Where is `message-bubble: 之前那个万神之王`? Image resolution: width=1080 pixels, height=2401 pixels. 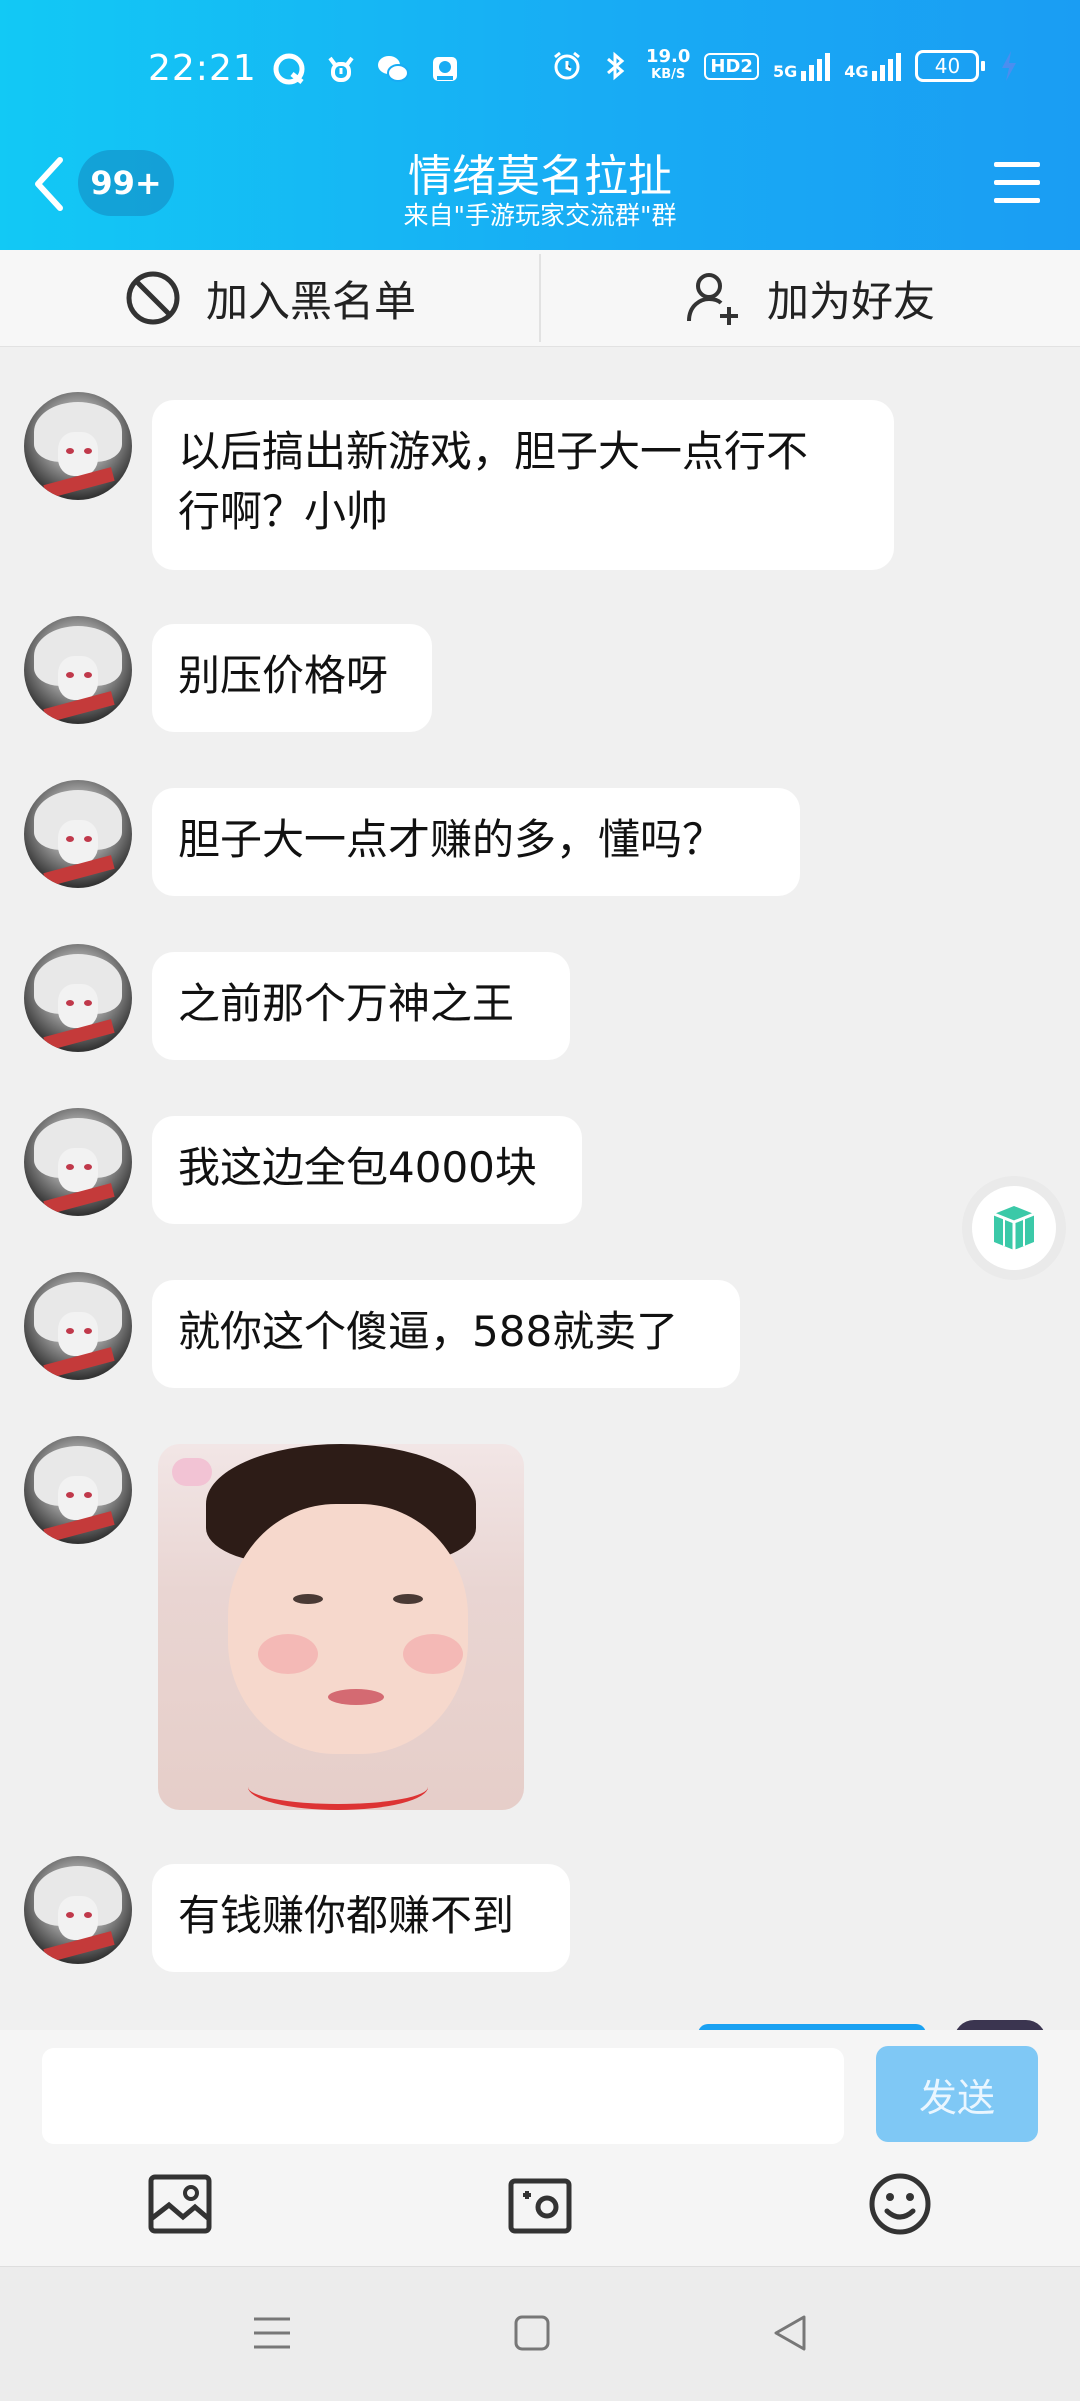
message-bubble: 之前那个万神之王 is located at coordinates (361, 1006).